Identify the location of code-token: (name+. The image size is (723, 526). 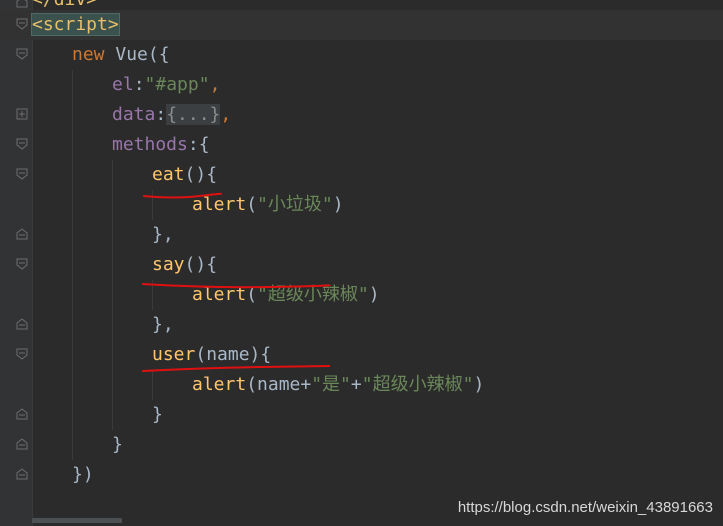
(279, 384).